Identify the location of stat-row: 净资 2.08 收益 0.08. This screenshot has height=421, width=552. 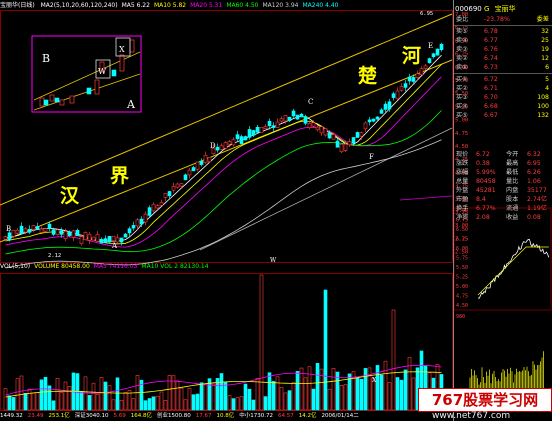
(503, 217).